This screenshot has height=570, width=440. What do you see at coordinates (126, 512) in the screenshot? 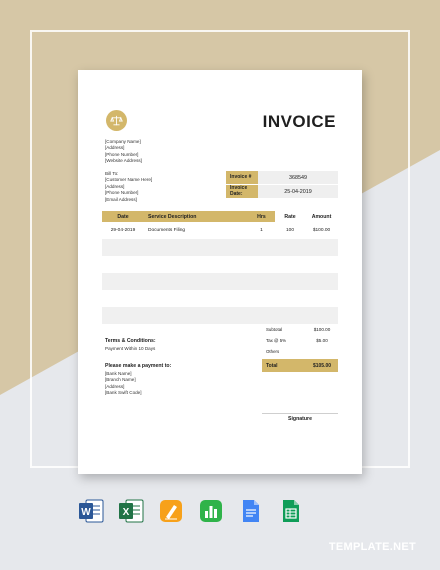
I see `svg-text: X` at bounding box center [126, 512].